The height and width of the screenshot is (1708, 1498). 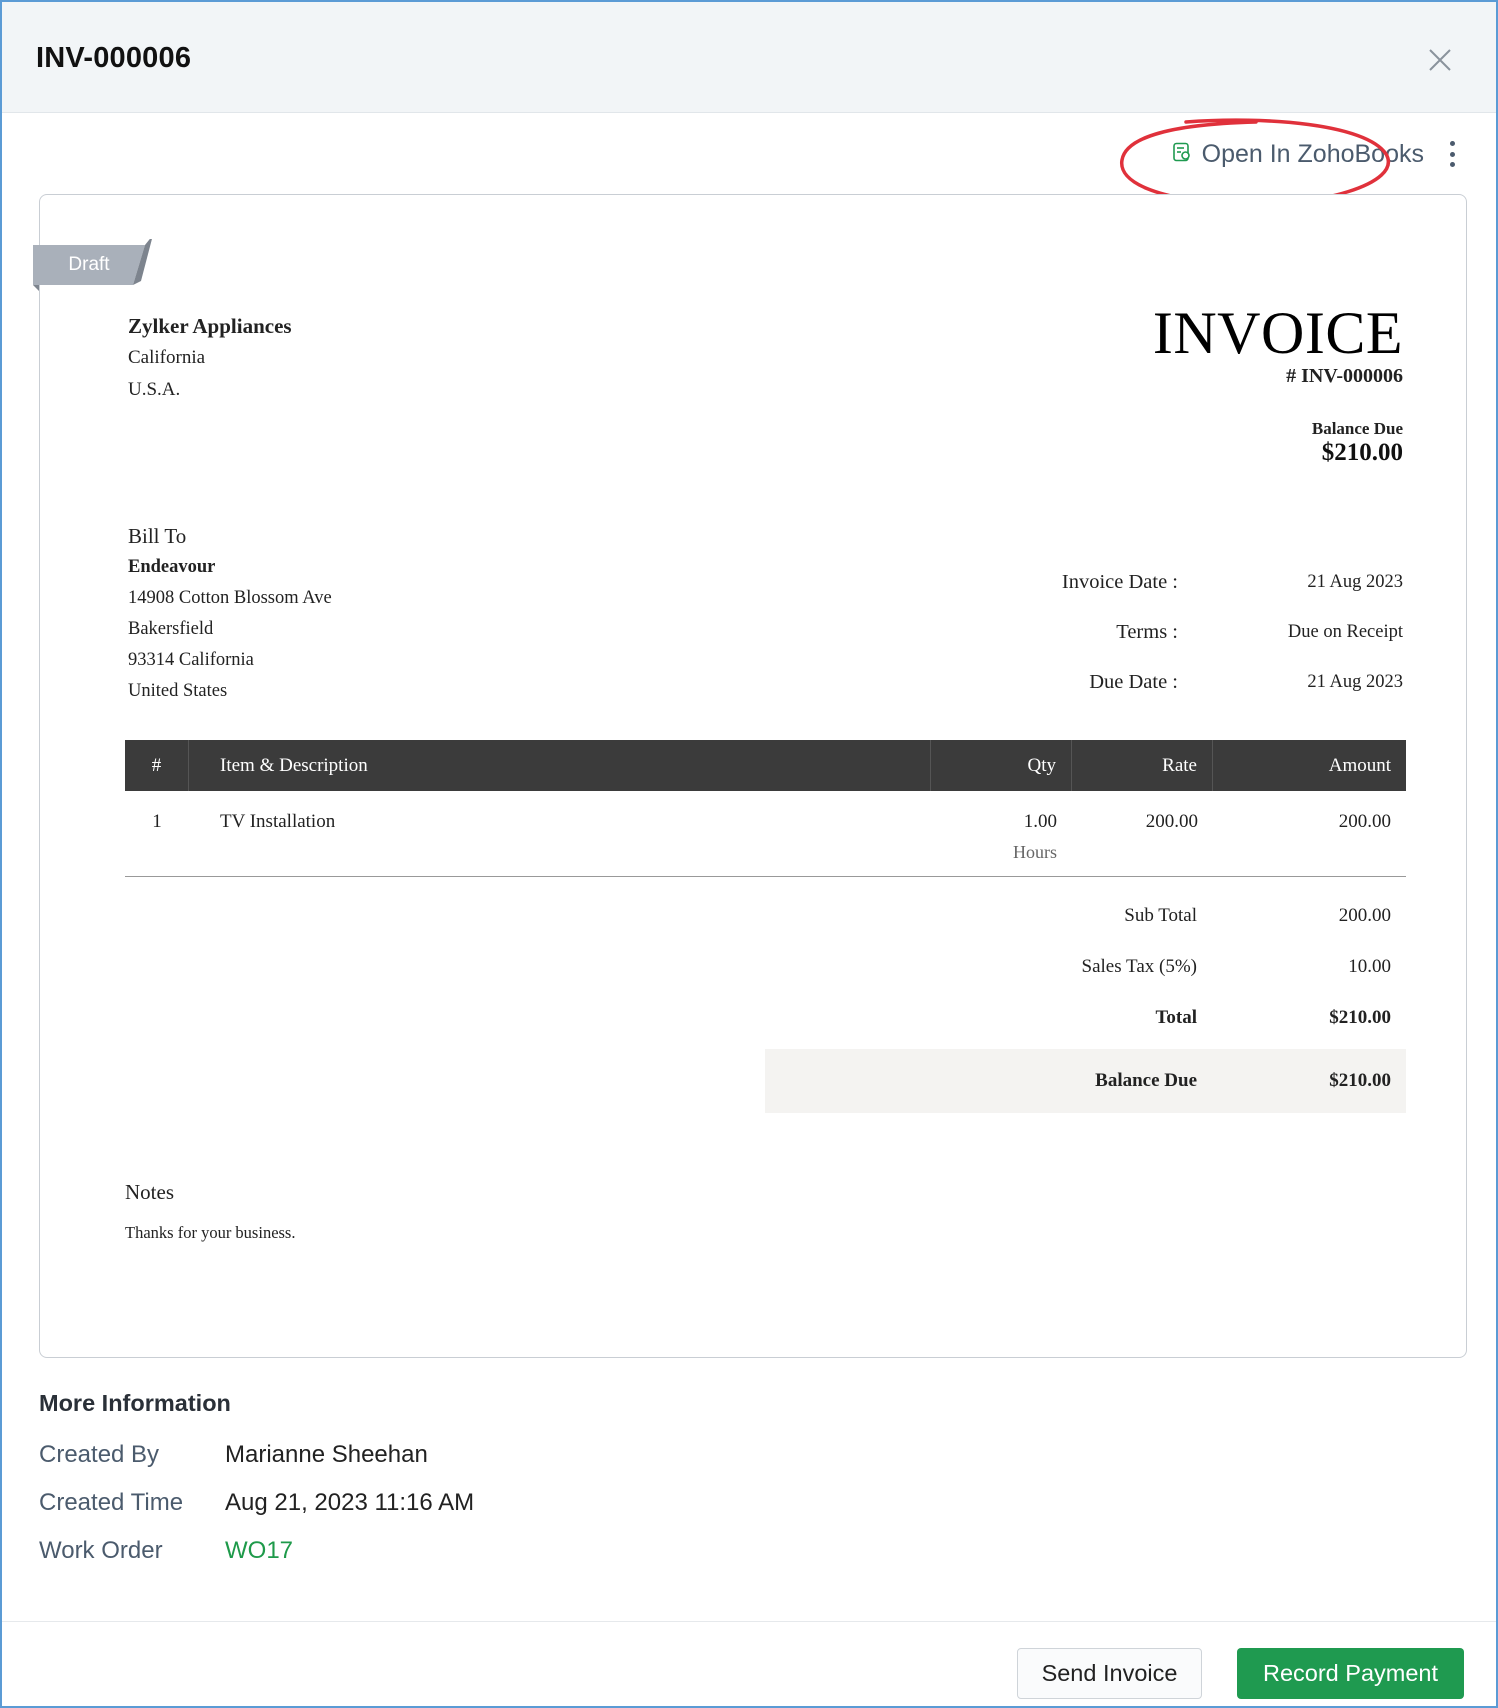 What do you see at coordinates (1188, 582) in the screenshot?
I see `detail-row-invoice-date: Invoice Date : 21 Aug 2023` at bounding box center [1188, 582].